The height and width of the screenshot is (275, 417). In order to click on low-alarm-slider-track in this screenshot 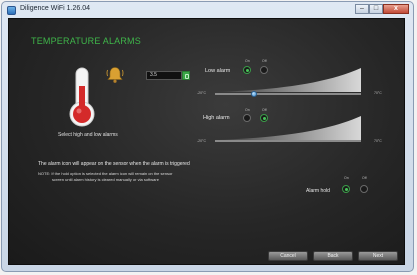, I will do `click(288, 94)`.